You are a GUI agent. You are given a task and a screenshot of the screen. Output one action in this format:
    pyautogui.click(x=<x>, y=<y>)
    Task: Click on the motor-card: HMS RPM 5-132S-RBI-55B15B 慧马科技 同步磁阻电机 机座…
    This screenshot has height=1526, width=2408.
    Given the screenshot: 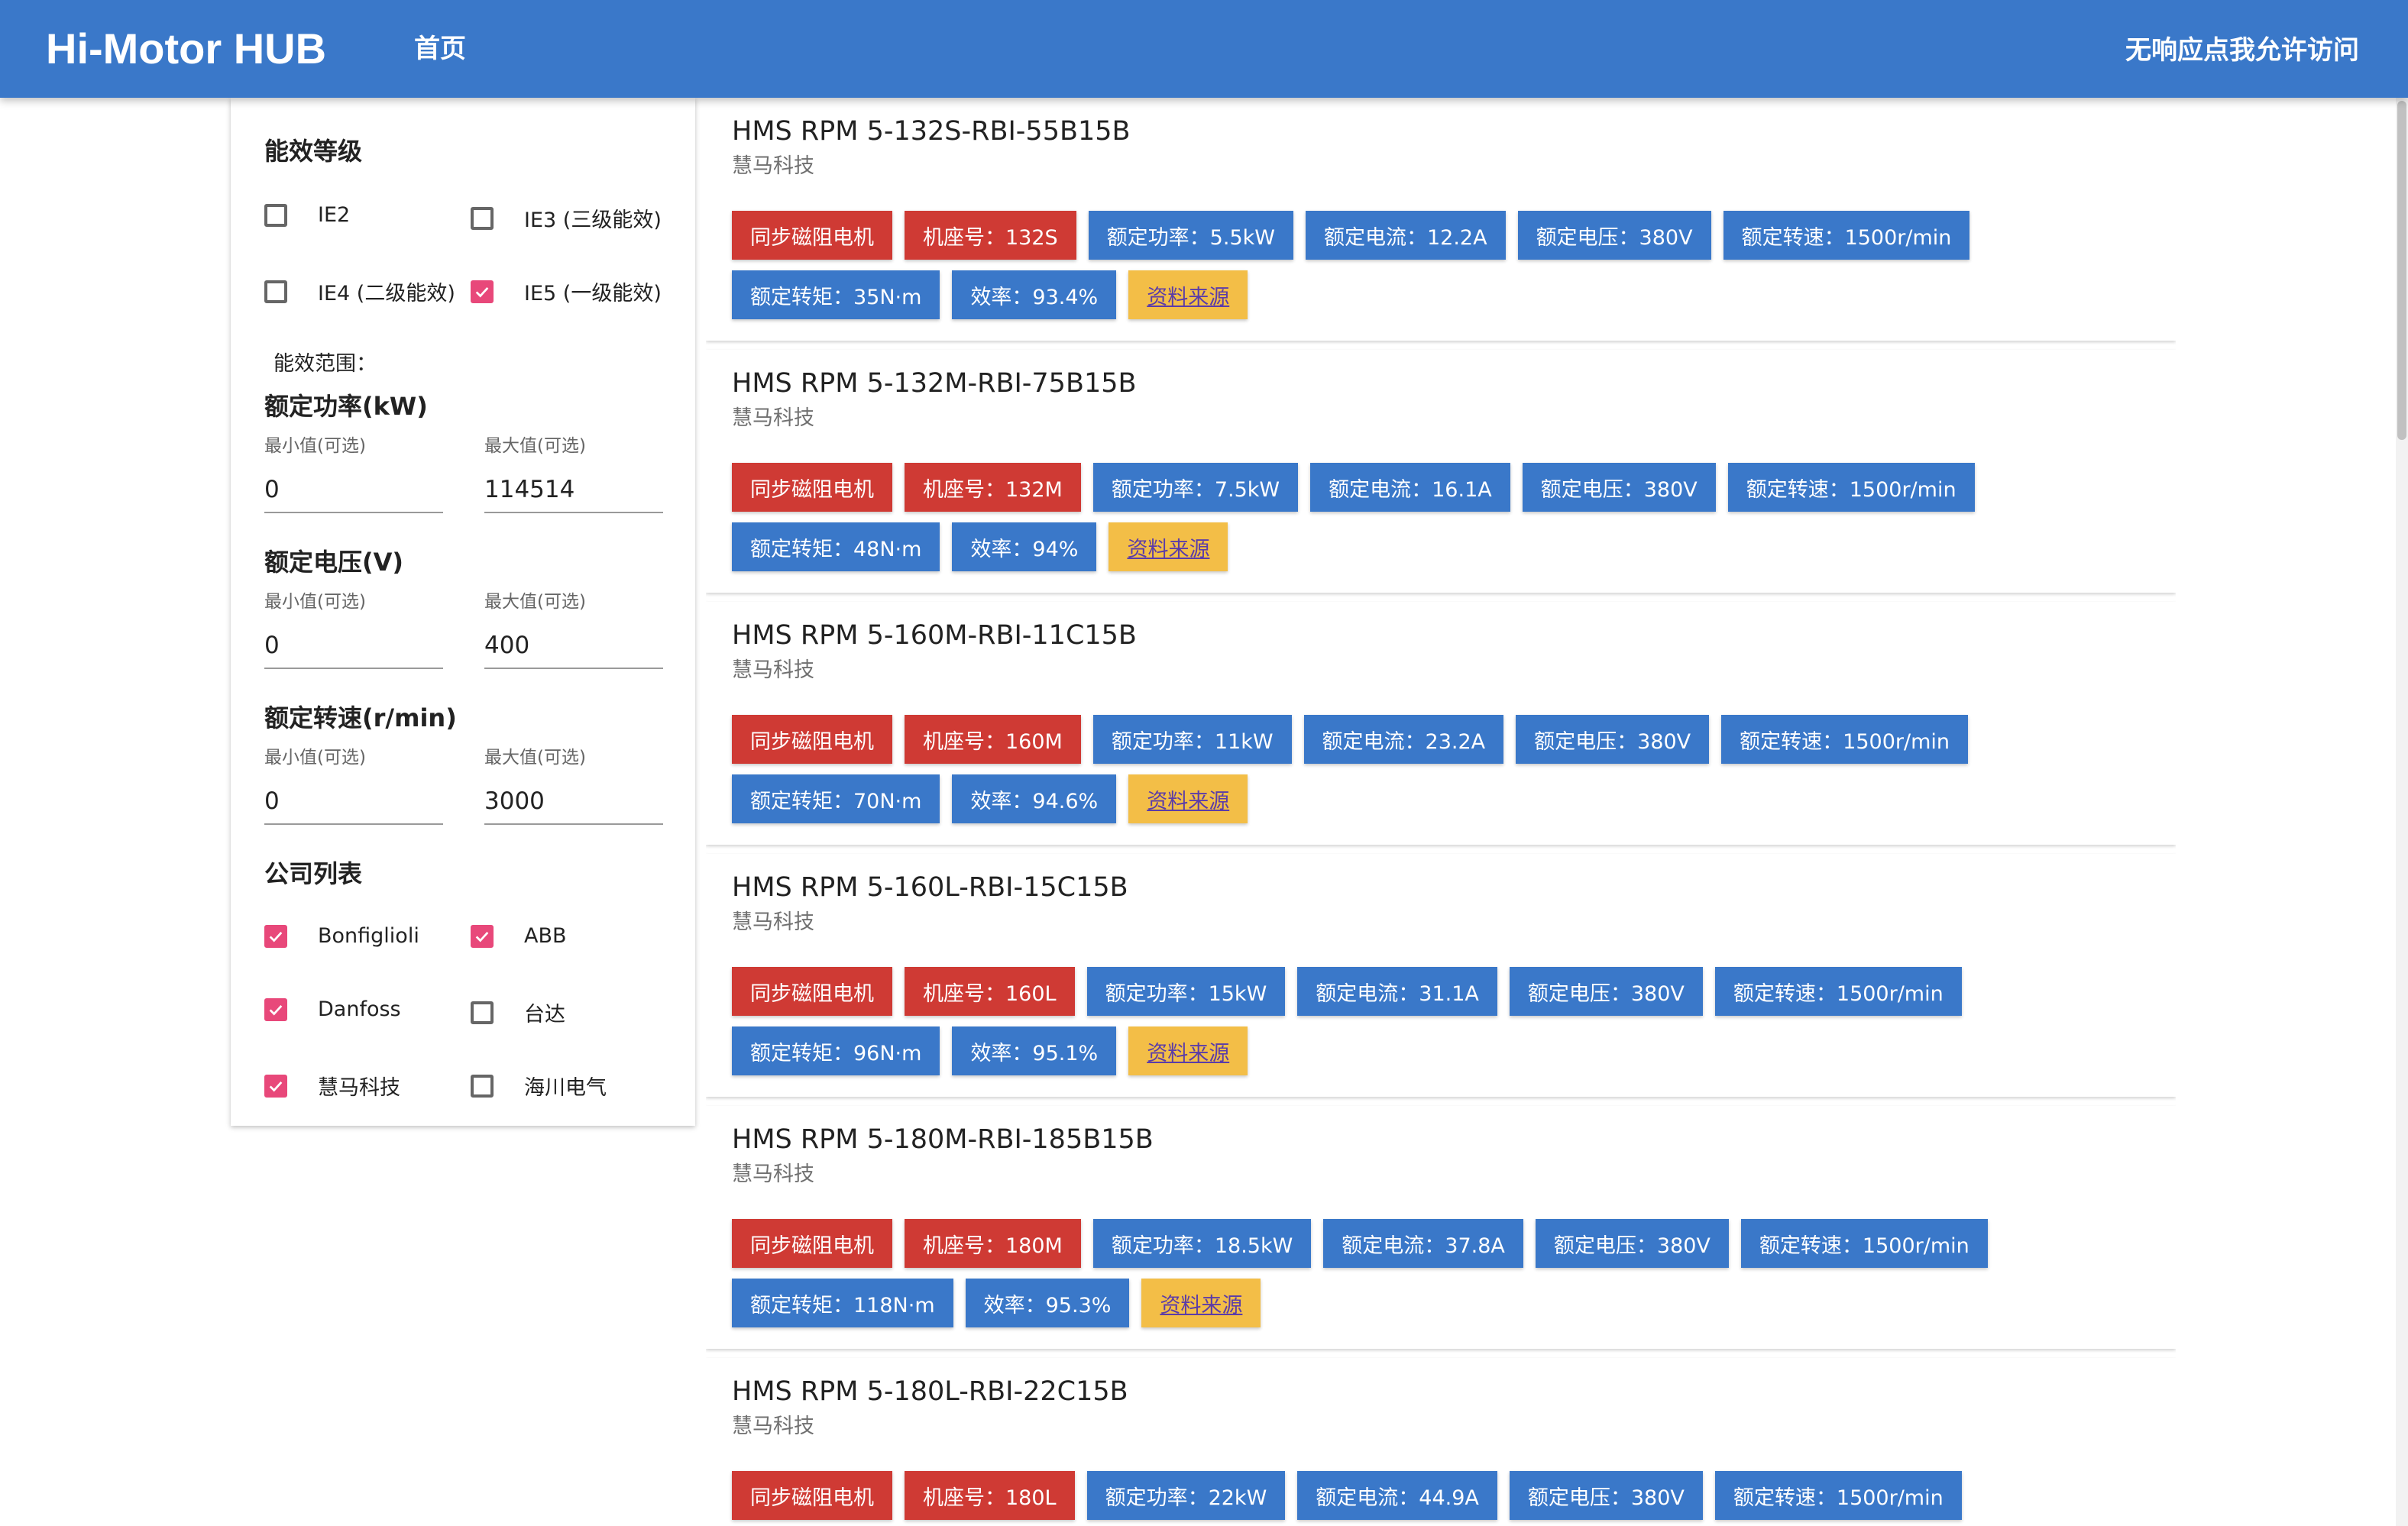 What is the action you would take?
    pyautogui.click(x=1441, y=220)
    